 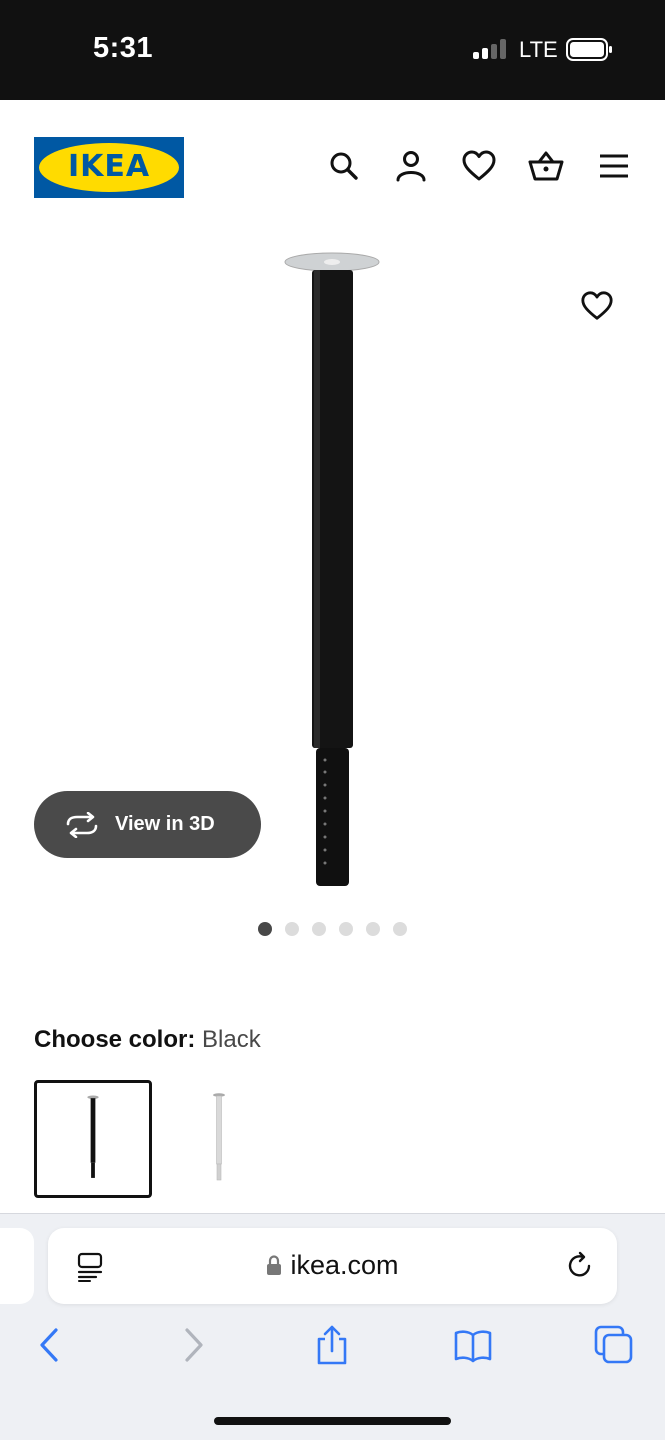 What do you see at coordinates (165, 824) in the screenshot?
I see `view-in-3d-label: View in 3D` at bounding box center [165, 824].